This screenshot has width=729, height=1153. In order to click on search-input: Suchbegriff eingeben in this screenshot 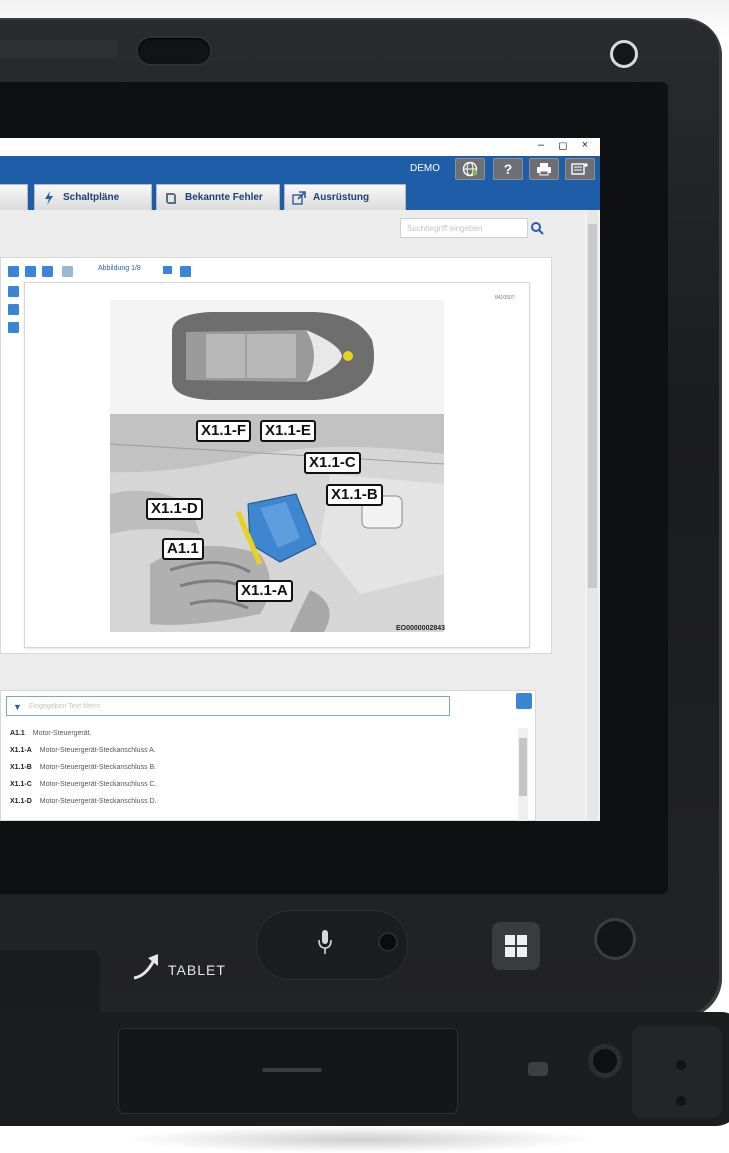, I will do `click(464, 228)`.